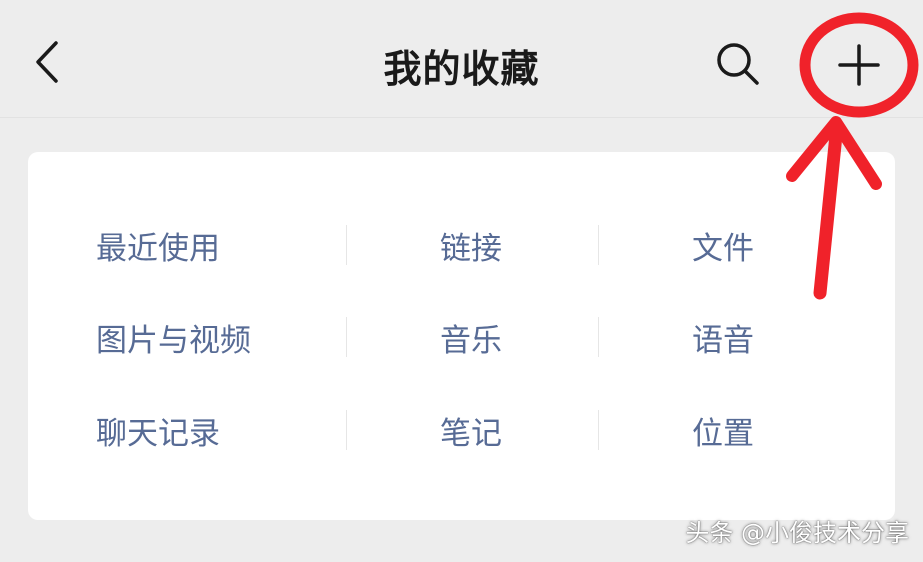 The image size is (923, 562). I want to click on add-button, so click(859, 65).